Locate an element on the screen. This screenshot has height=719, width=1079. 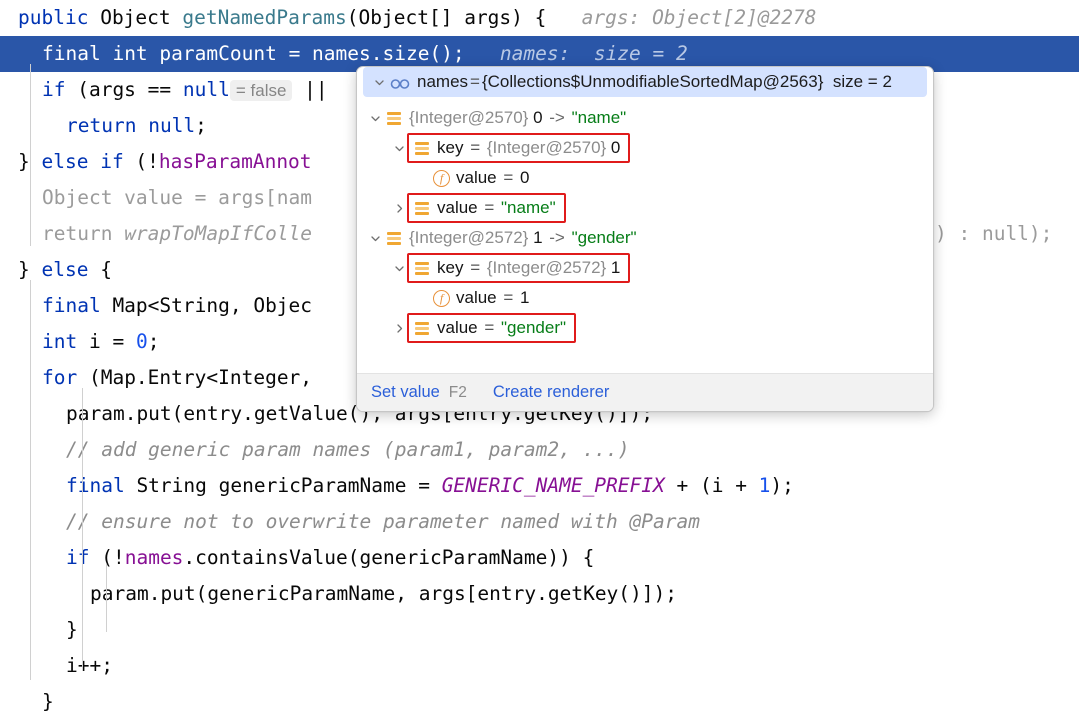
line-return-null-tok-2: null is located at coordinates (172, 125).